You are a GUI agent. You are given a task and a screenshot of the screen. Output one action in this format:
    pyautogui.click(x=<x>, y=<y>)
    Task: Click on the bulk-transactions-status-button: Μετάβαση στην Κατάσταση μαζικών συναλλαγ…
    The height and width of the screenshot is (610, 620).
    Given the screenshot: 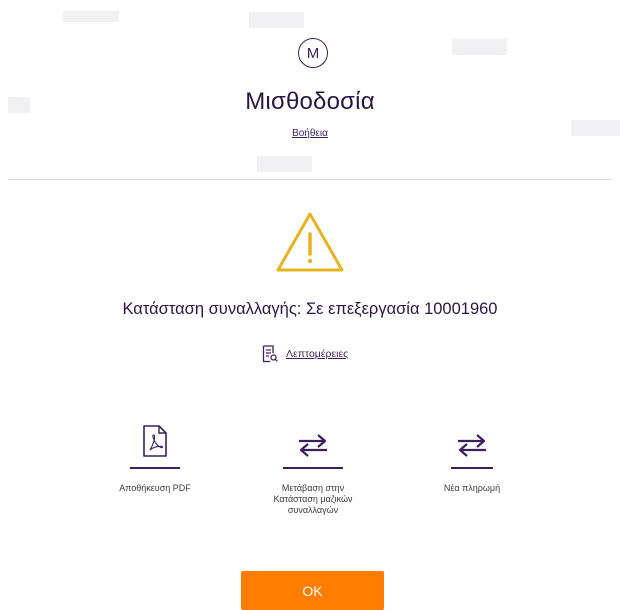 What is the action you would take?
    pyautogui.click(x=313, y=469)
    